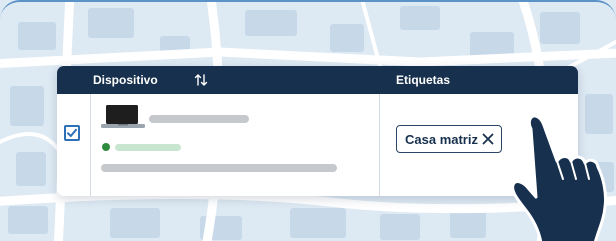 The width and height of the screenshot is (616, 241). Describe the element at coordinates (148, 147) in the screenshot. I see `status-placeholder` at that location.